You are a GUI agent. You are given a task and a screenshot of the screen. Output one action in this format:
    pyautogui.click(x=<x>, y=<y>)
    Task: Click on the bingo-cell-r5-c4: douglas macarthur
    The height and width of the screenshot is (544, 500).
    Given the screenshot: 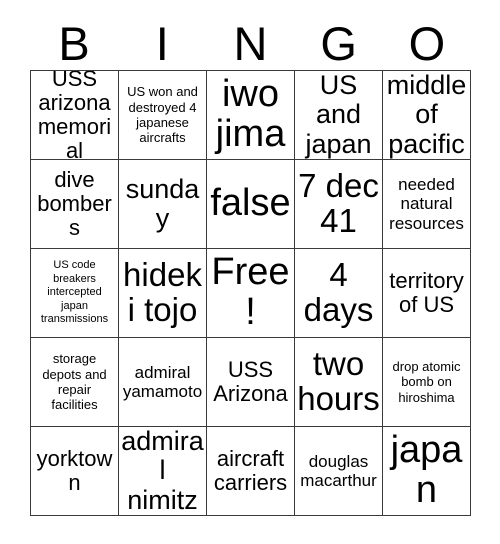 What is the action you would take?
    pyautogui.click(x=339, y=471)
    